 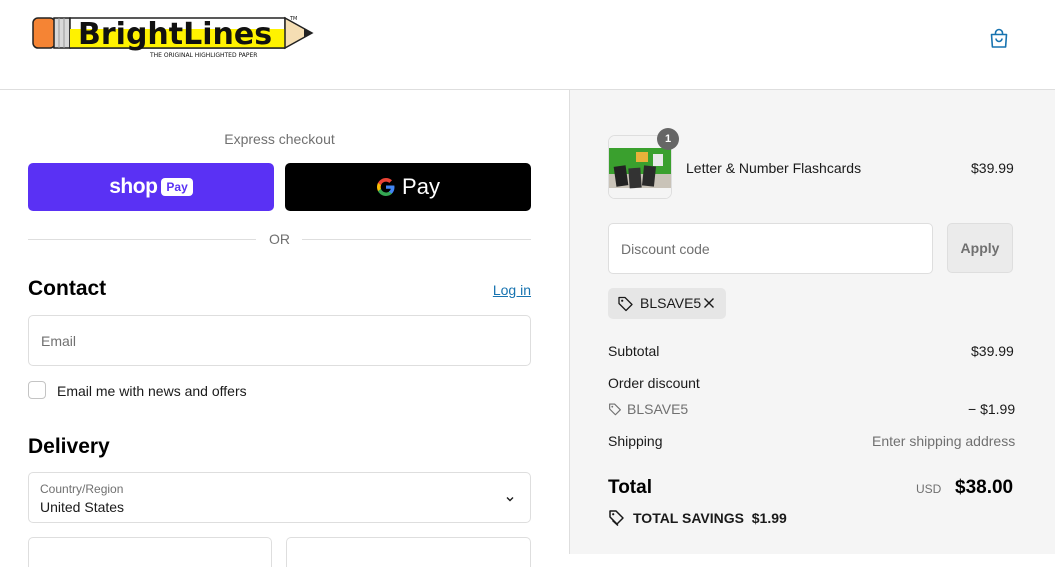 I want to click on shipping-label: Shipping, so click(x=635, y=441).